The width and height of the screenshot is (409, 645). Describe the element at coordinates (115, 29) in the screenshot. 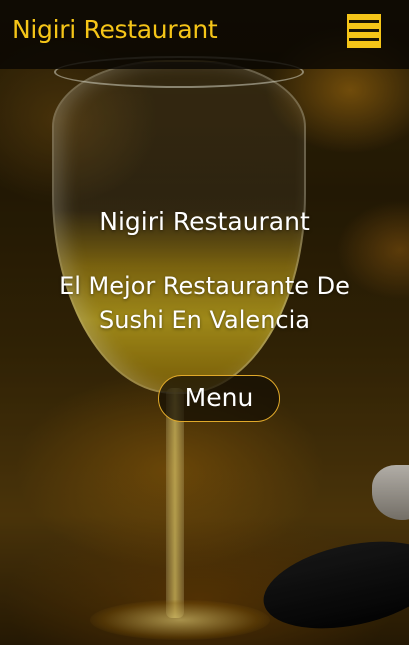

I see `brand-logo-link: Nigiri Restaurant` at that location.